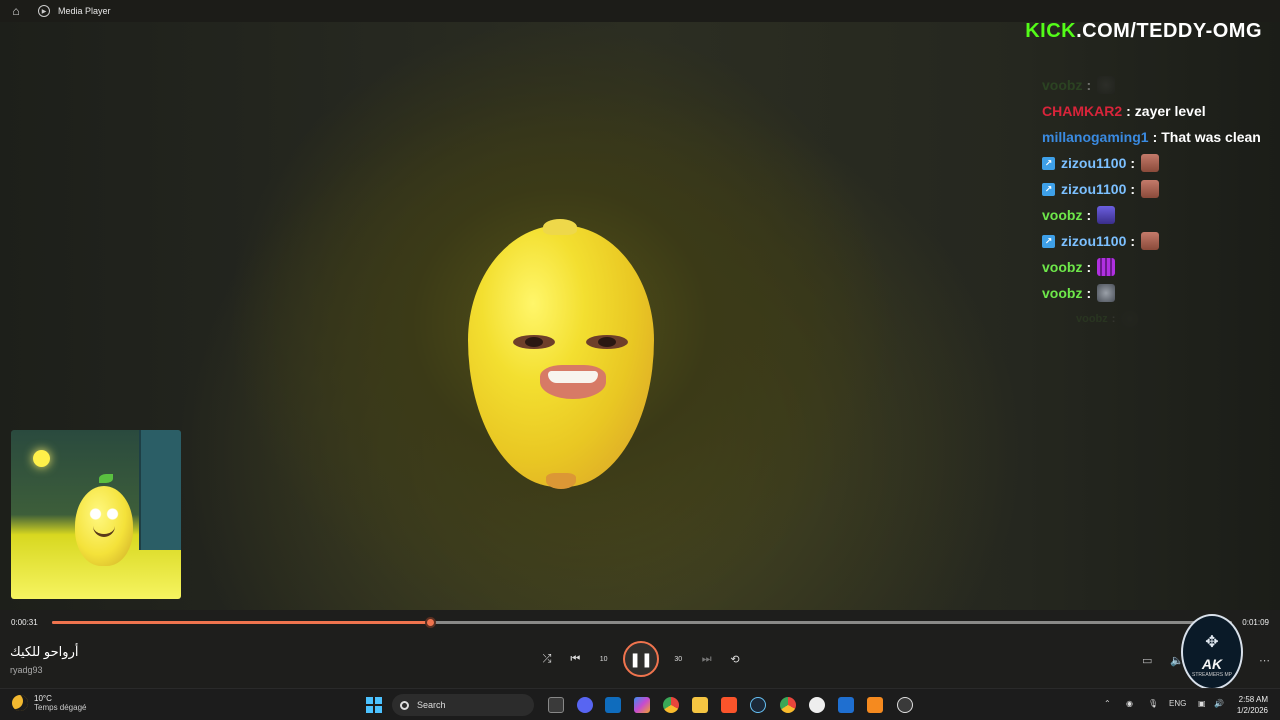  What do you see at coordinates (817, 705) in the screenshot?
I see `app-icon` at bounding box center [817, 705].